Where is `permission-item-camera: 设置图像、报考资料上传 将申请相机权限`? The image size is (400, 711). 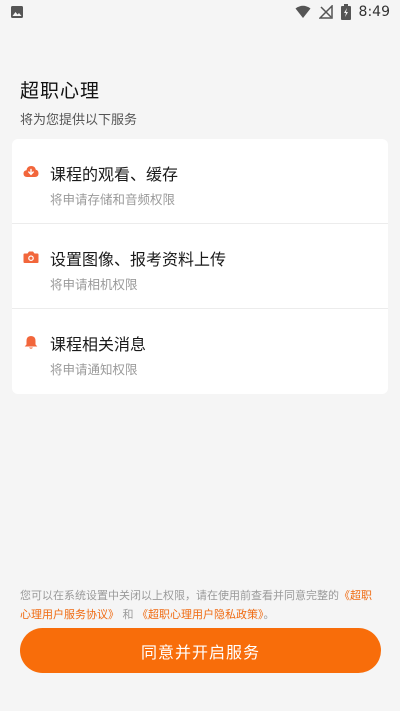 permission-item-camera: 设置图像、报考资料上传 将申请相机权限 is located at coordinates (200, 266).